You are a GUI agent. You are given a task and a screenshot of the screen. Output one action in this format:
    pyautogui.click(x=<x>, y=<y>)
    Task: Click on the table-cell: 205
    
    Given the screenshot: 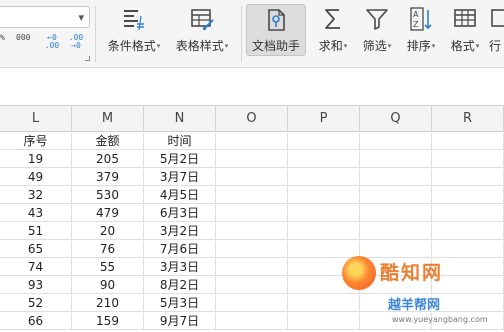 What is the action you would take?
    pyautogui.click(x=108, y=159)
    